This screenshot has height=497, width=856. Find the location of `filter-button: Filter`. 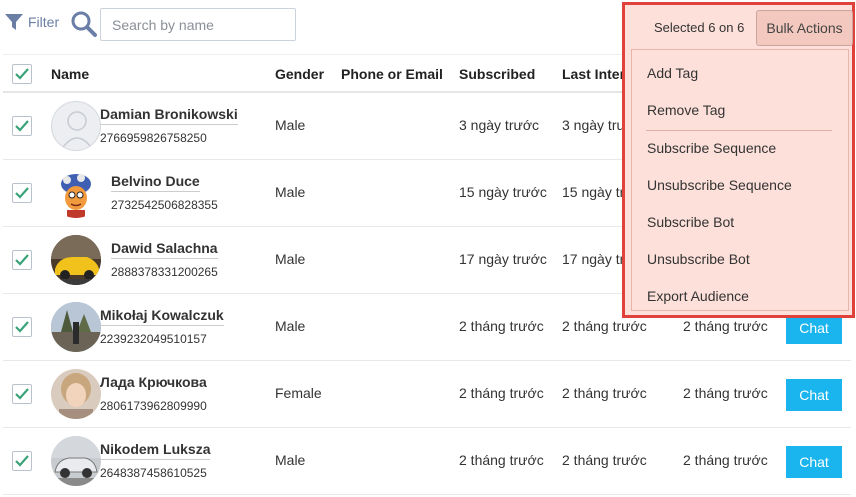

filter-button: Filter is located at coordinates (31, 22).